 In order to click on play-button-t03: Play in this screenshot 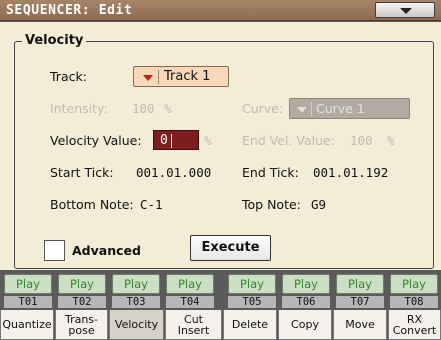, I will do `click(136, 284)`.